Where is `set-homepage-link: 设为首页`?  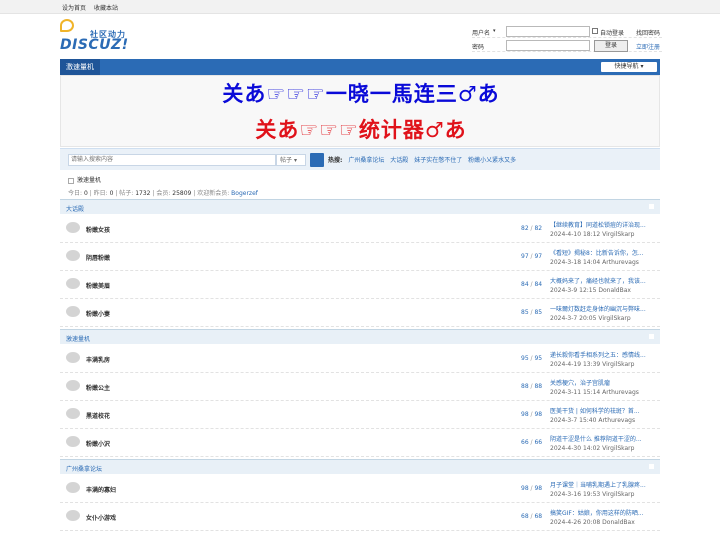
set-homepage-link: 设为首页 is located at coordinates (74, 8).